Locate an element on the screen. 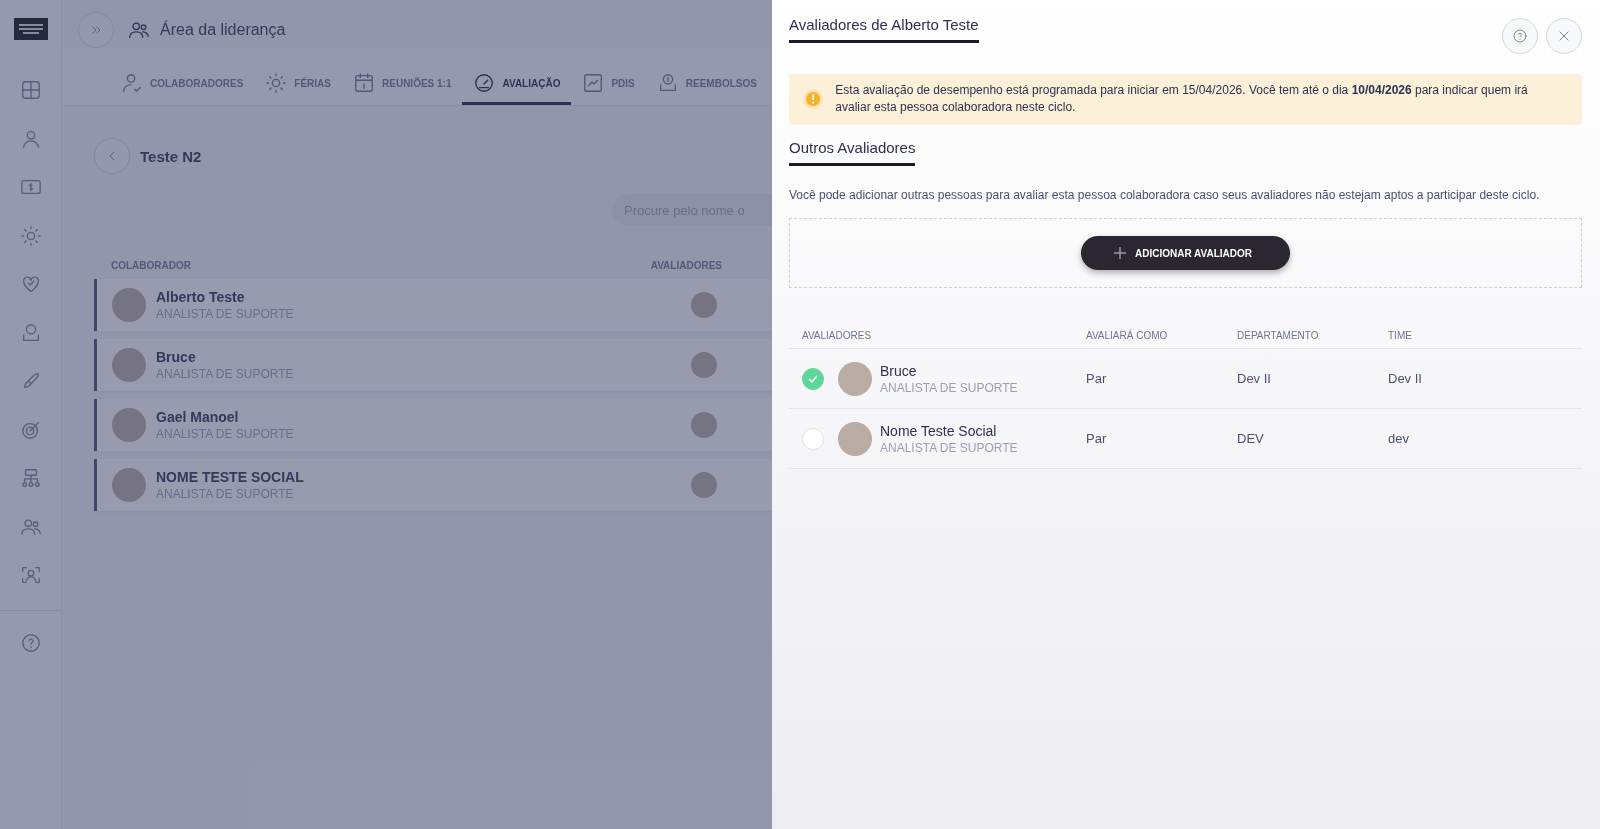  evaluator-name: Bruce is located at coordinates (899, 370).